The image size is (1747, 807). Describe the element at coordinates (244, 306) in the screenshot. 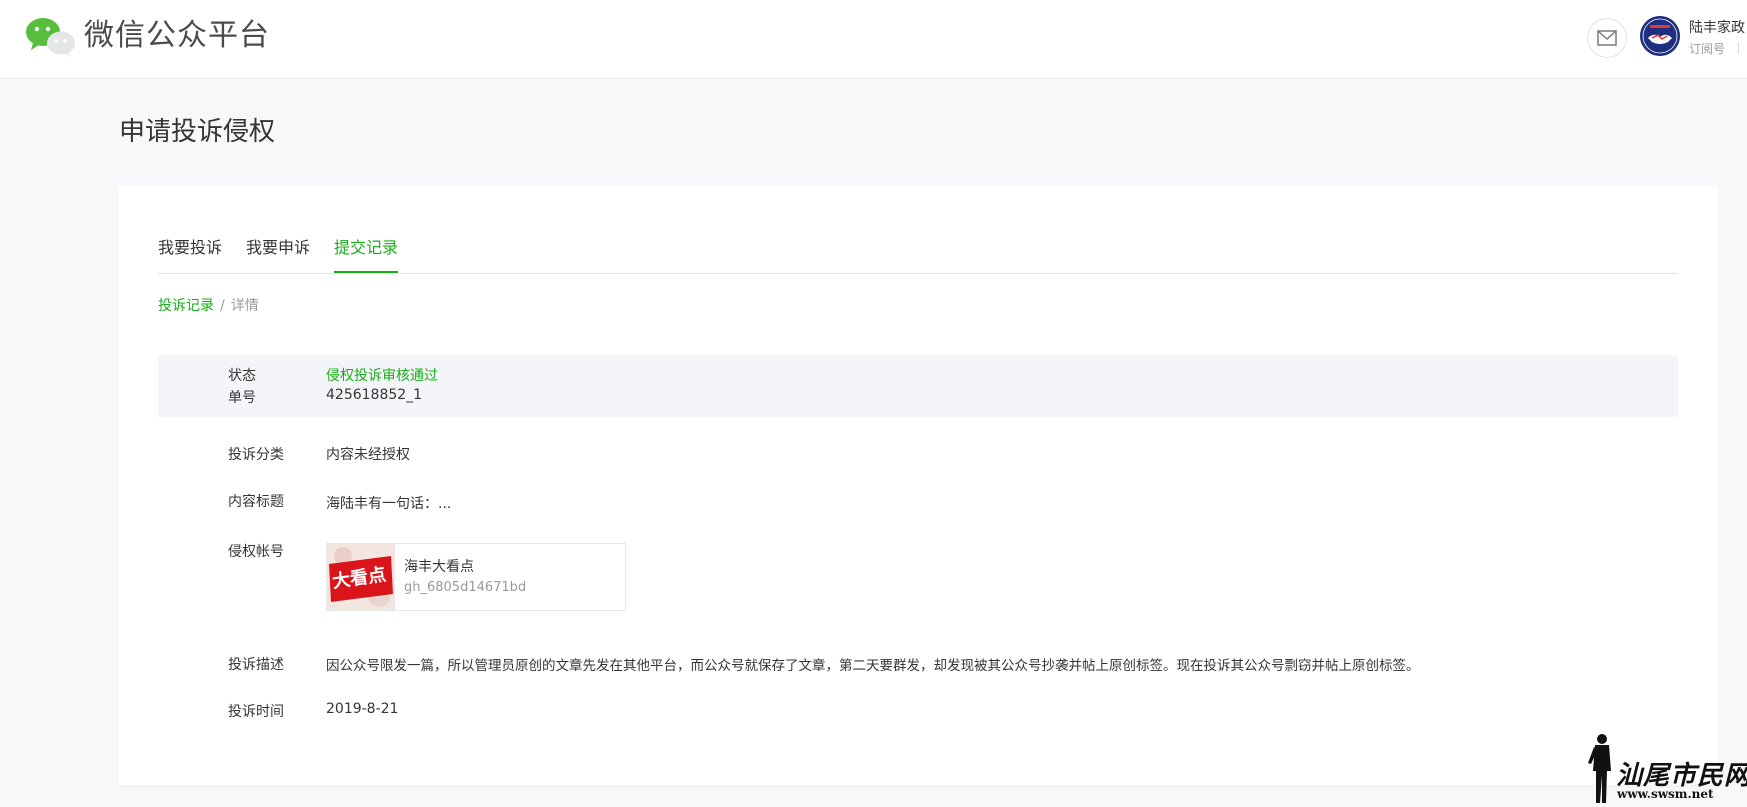

I see `breadcrumb-current: 详情` at that location.